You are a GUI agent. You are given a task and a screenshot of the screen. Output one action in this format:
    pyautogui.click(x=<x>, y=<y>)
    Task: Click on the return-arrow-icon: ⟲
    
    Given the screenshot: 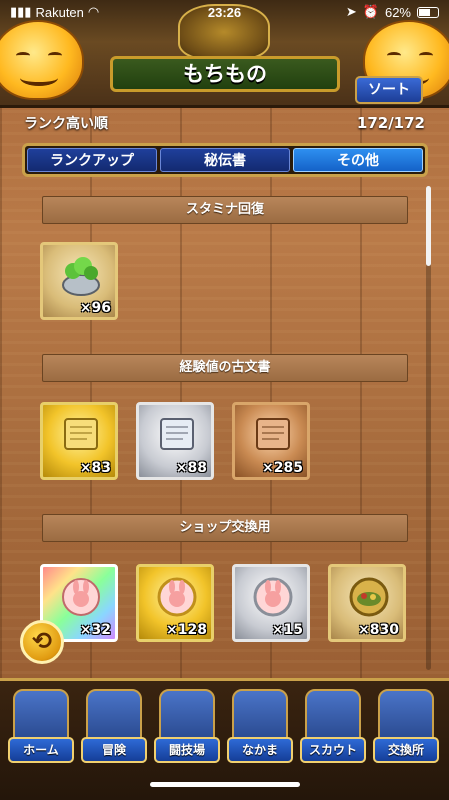 What is the action you would take?
    pyautogui.click(x=42, y=641)
    